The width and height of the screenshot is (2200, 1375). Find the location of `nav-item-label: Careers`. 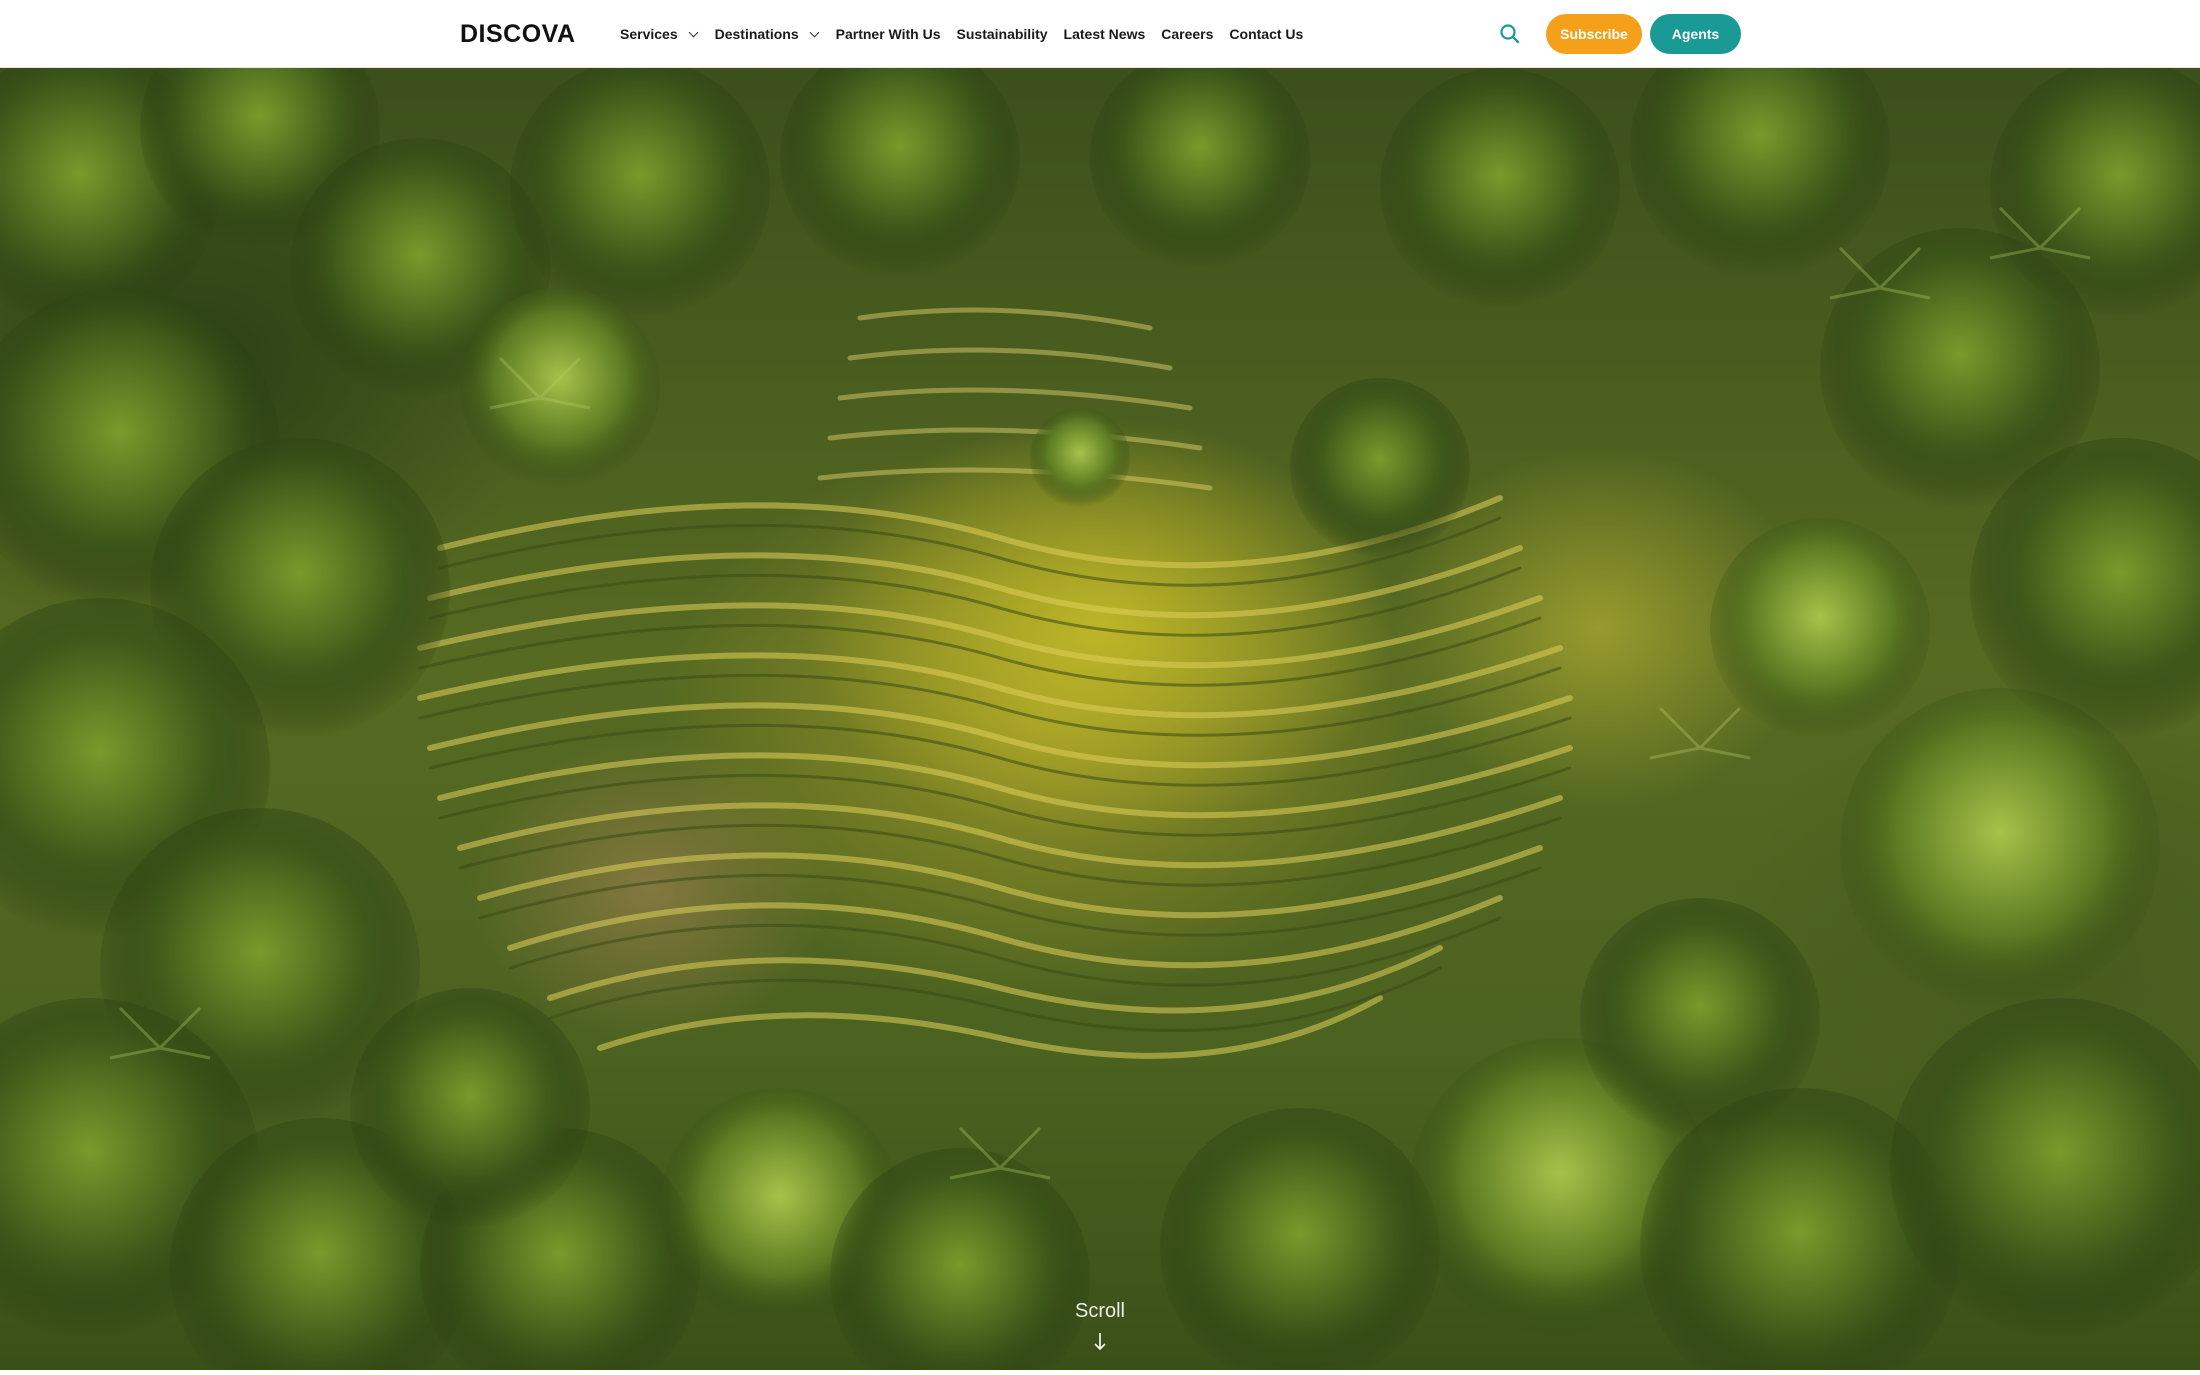

nav-item-label: Careers is located at coordinates (1187, 34).